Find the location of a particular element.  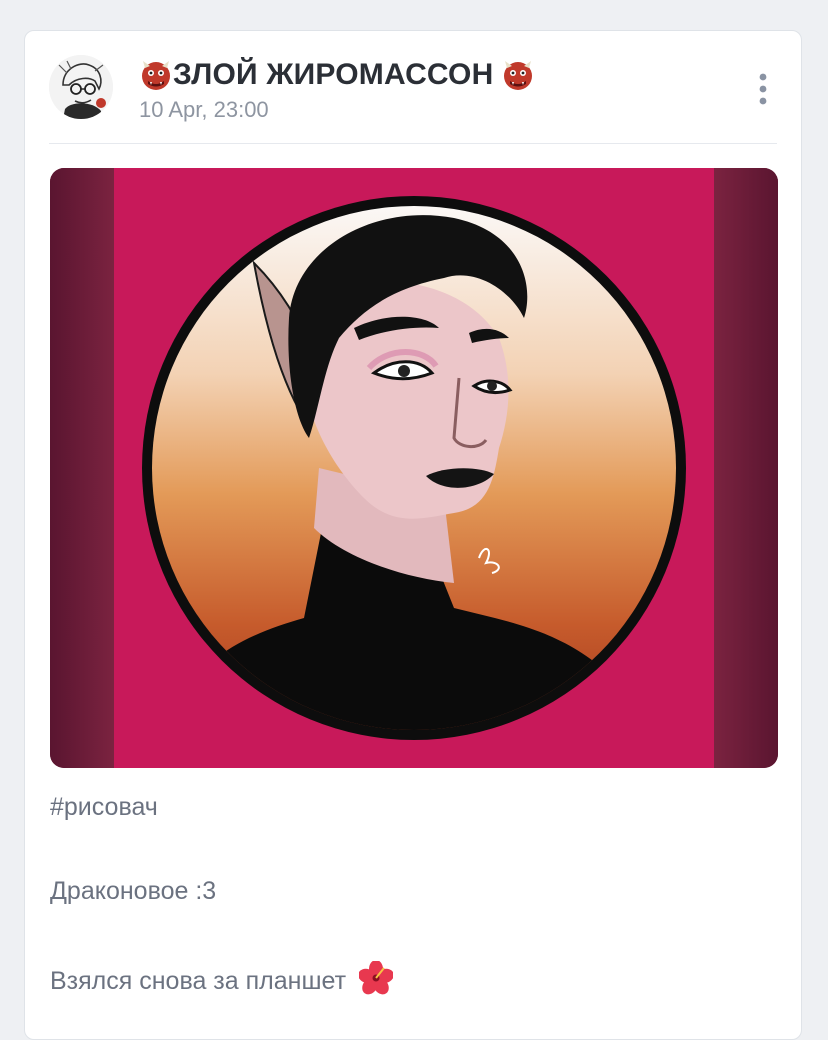

author-title-row: ЗЛОЙ ЖИРОМАССОН is located at coordinates (337, 75).